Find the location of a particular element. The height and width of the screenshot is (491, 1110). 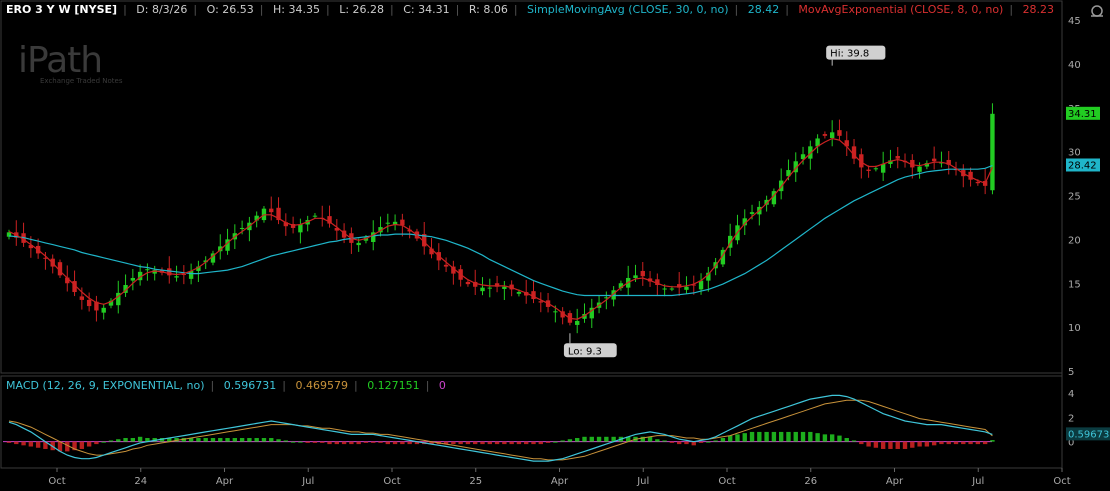

high-callout-text: Hi: 39.8 is located at coordinates (849, 54).